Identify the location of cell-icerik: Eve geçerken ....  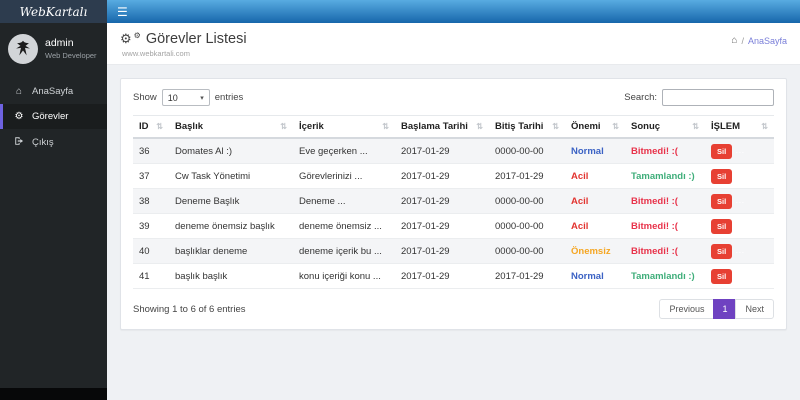
(344, 150).